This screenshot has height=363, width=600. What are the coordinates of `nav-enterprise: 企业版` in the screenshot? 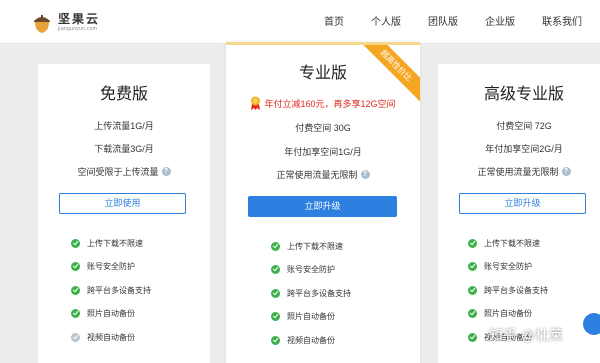 It's located at (500, 23).